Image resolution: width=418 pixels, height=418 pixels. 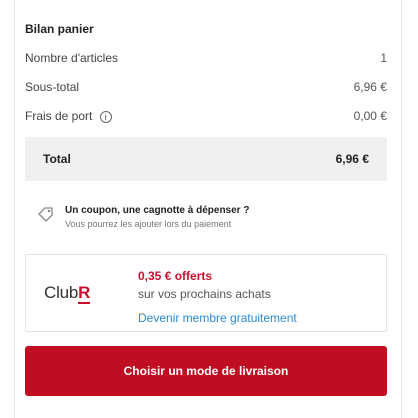 I want to click on become-member-link: Devenir membre gratuitement, so click(x=217, y=318).